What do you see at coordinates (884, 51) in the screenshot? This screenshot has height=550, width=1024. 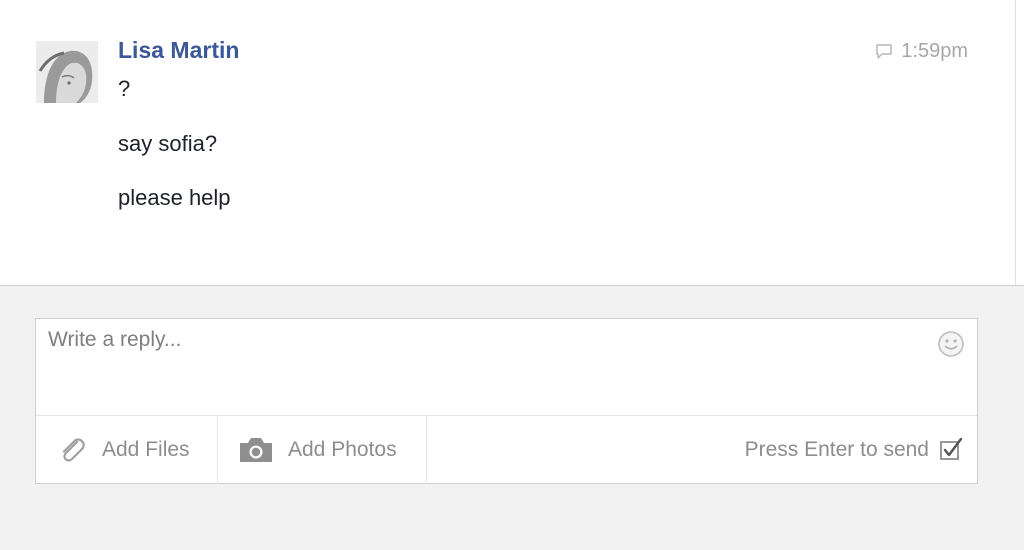 I see `message-bubble-icon` at bounding box center [884, 51].